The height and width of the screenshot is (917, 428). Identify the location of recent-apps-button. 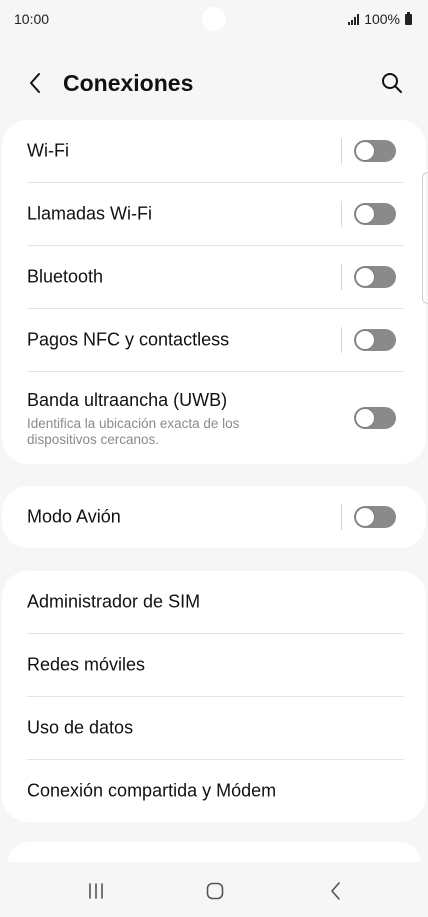
(96, 891).